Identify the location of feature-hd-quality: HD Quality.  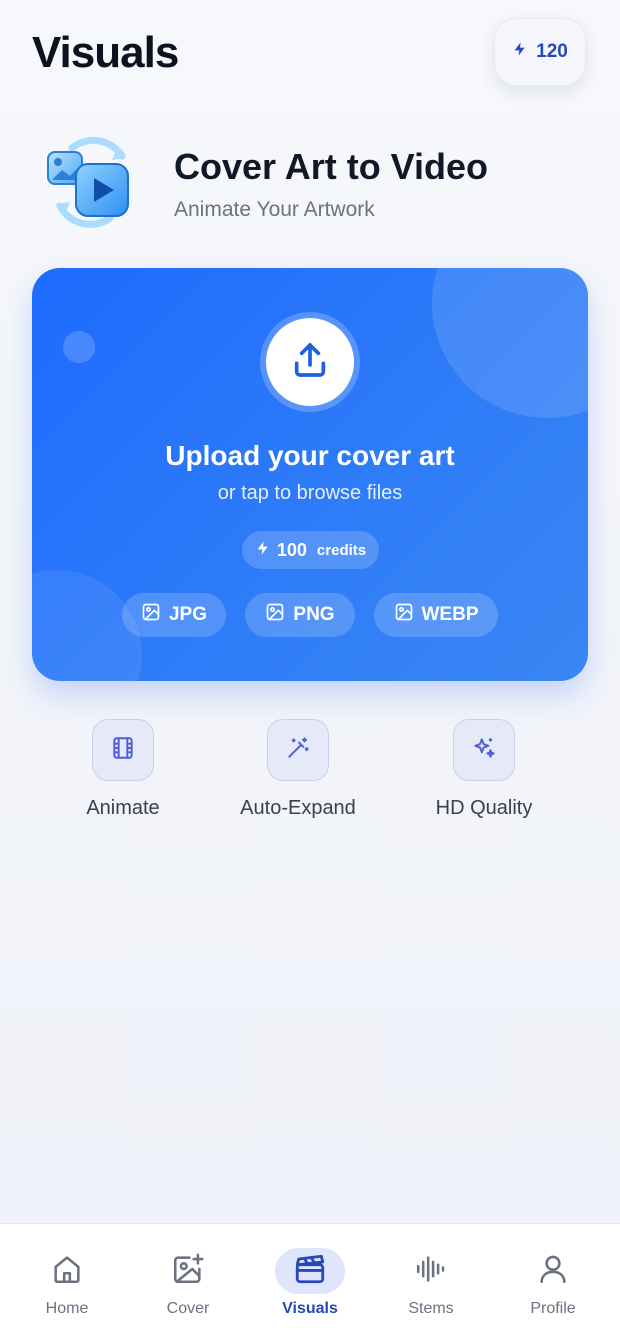
(484, 769).